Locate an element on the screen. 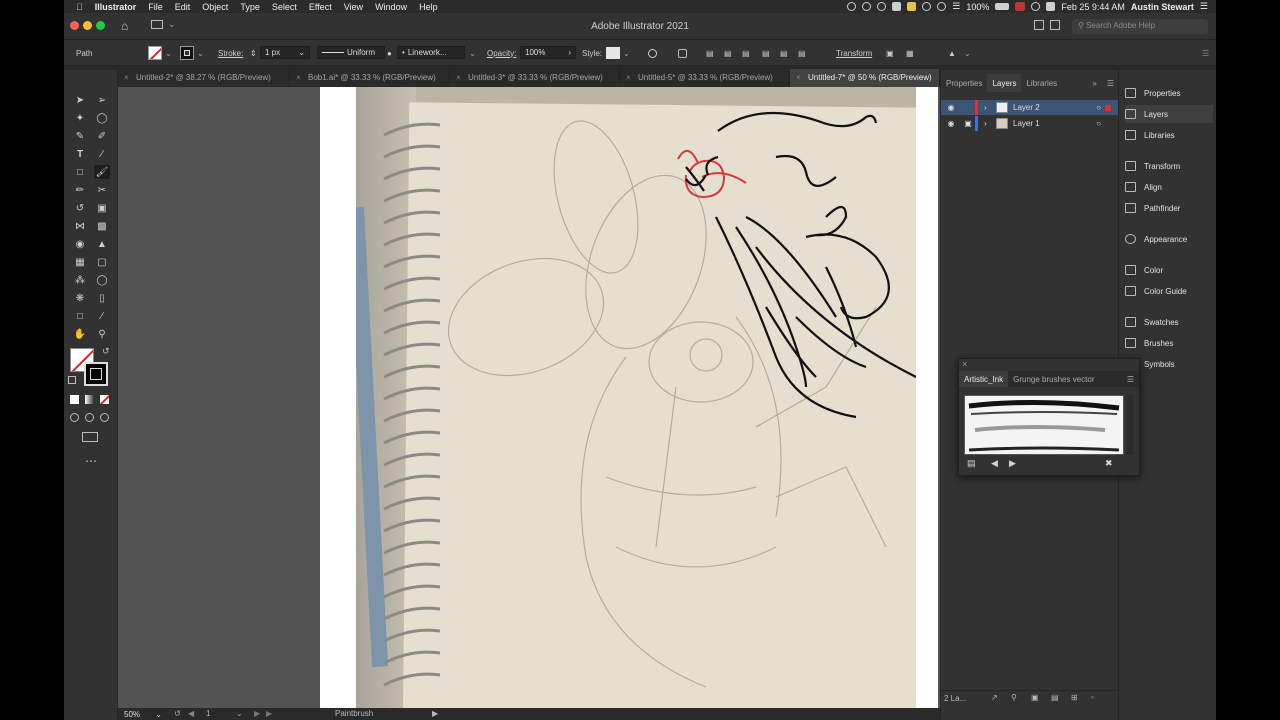 Image resolution: width=1280 pixels, height=720 pixels. export-icon: ↗ is located at coordinates (994, 697).